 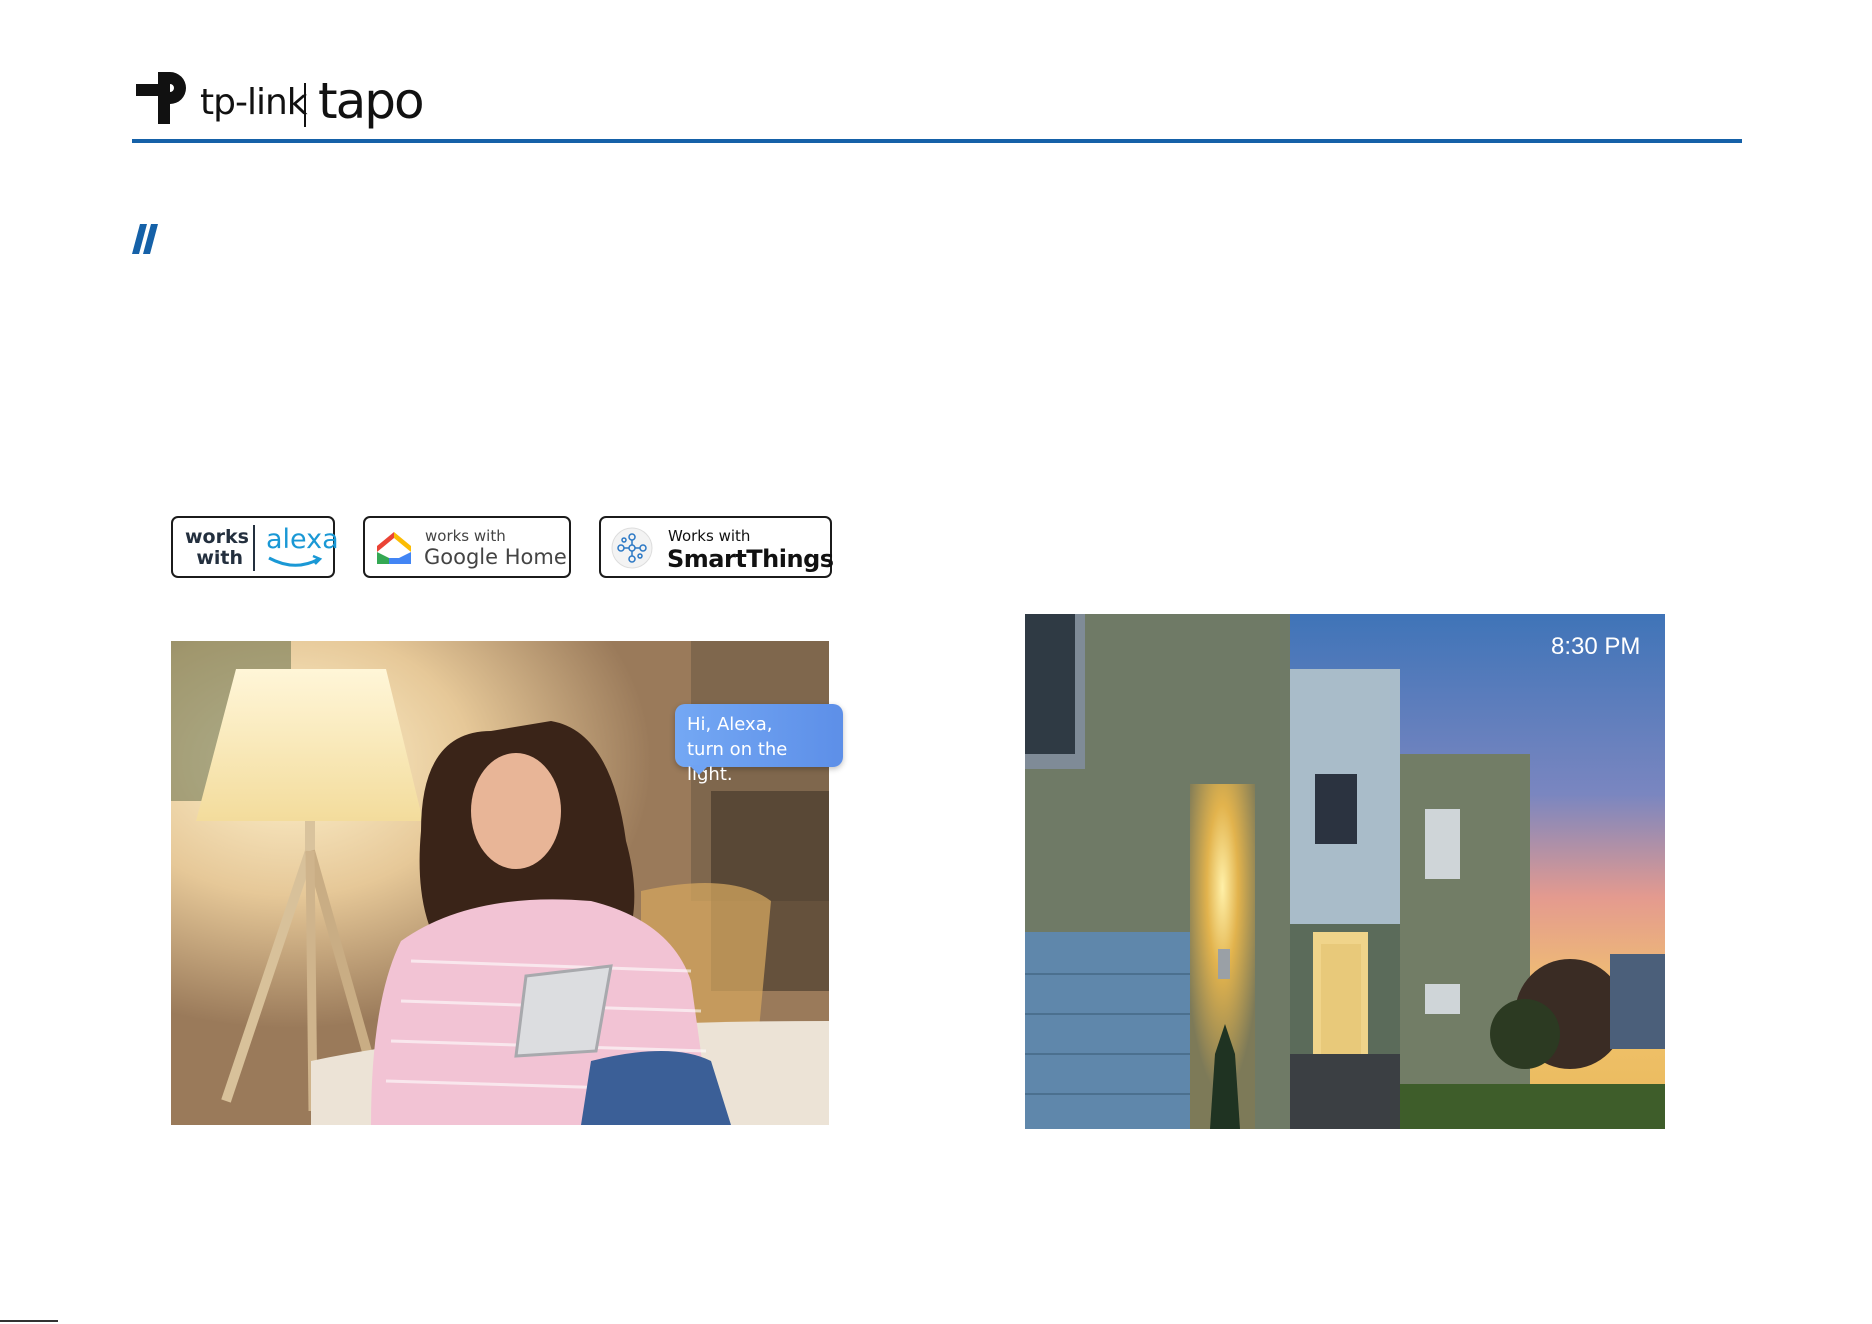 What do you see at coordinates (632, 548) in the screenshot?
I see `smartthings-icon` at bounding box center [632, 548].